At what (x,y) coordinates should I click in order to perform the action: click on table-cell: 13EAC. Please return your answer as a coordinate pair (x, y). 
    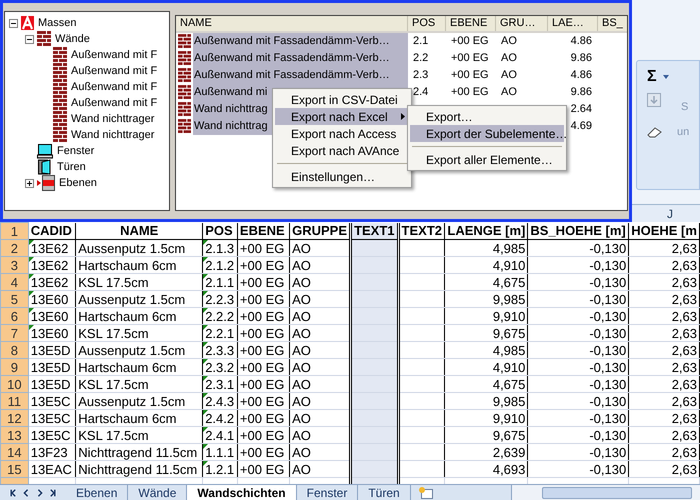
    Looking at the image, I should click on (52, 469).